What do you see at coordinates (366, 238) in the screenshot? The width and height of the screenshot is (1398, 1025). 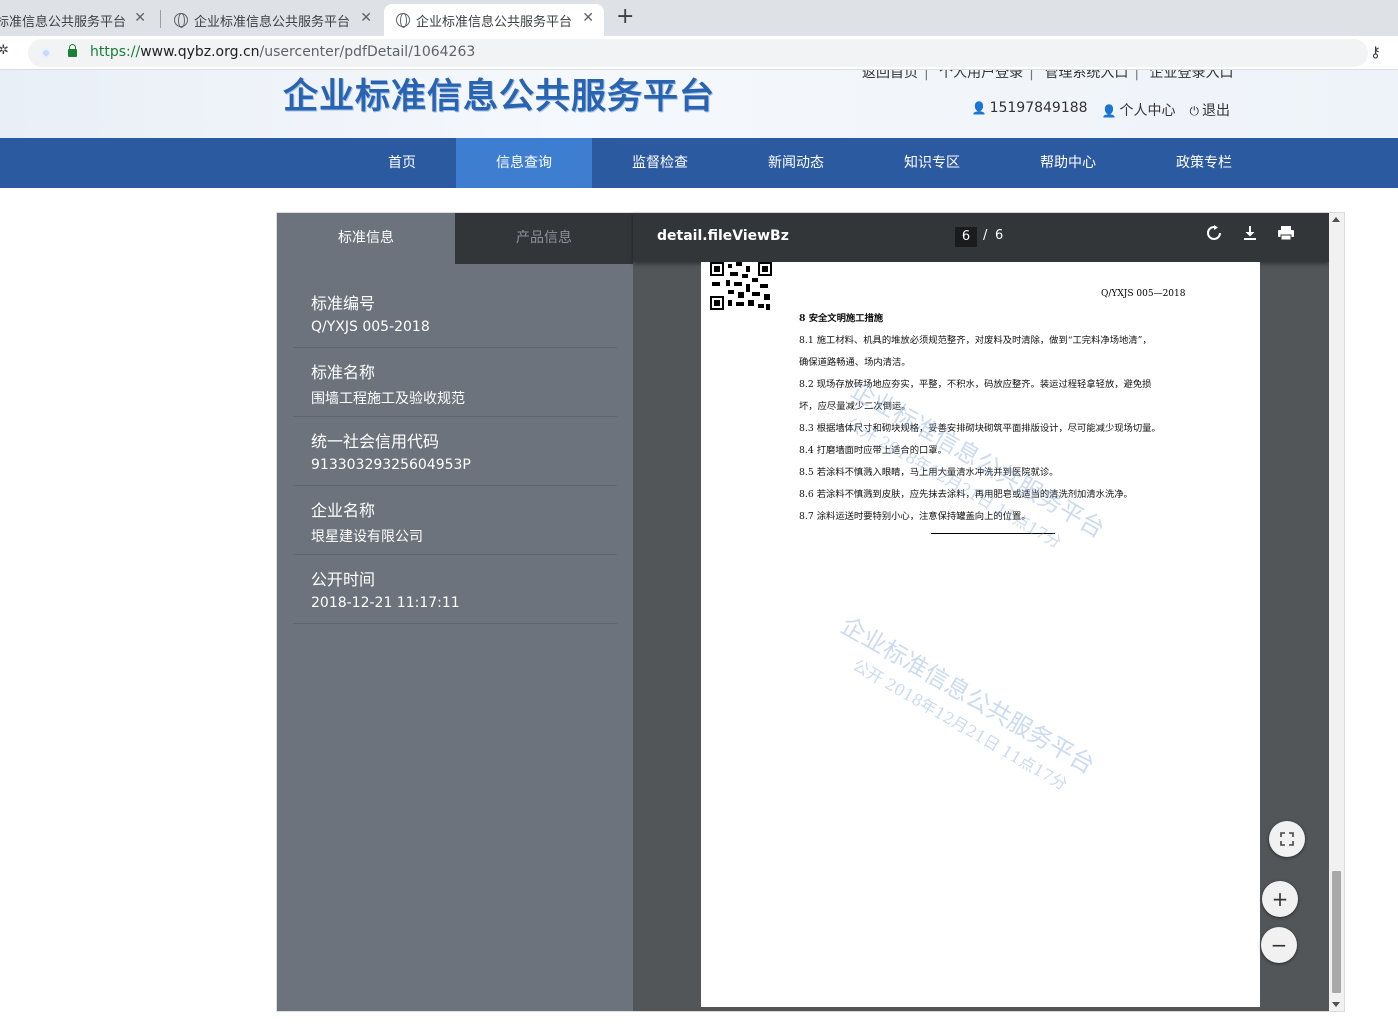 I see `tab-standard-info: 标准信息` at bounding box center [366, 238].